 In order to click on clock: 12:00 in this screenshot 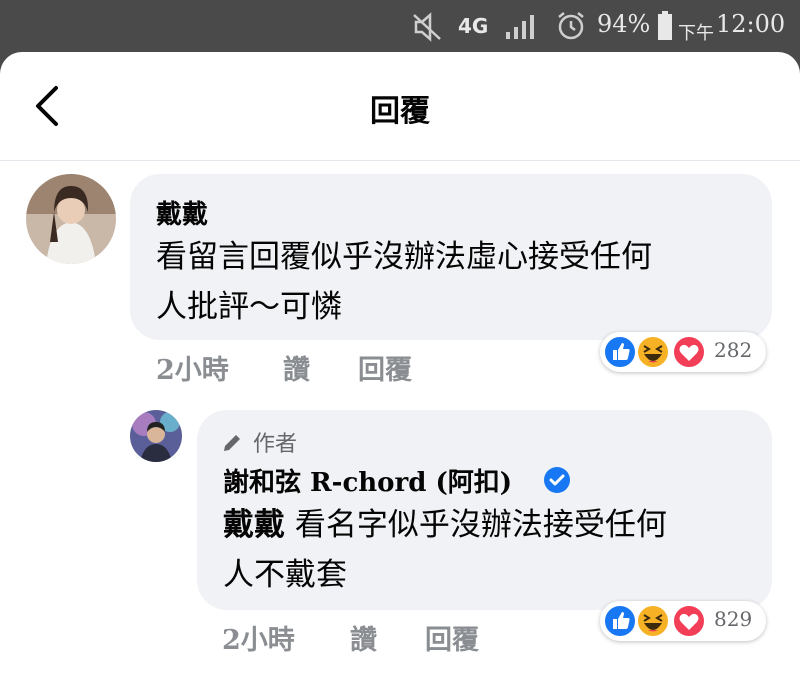, I will do `click(751, 24)`.